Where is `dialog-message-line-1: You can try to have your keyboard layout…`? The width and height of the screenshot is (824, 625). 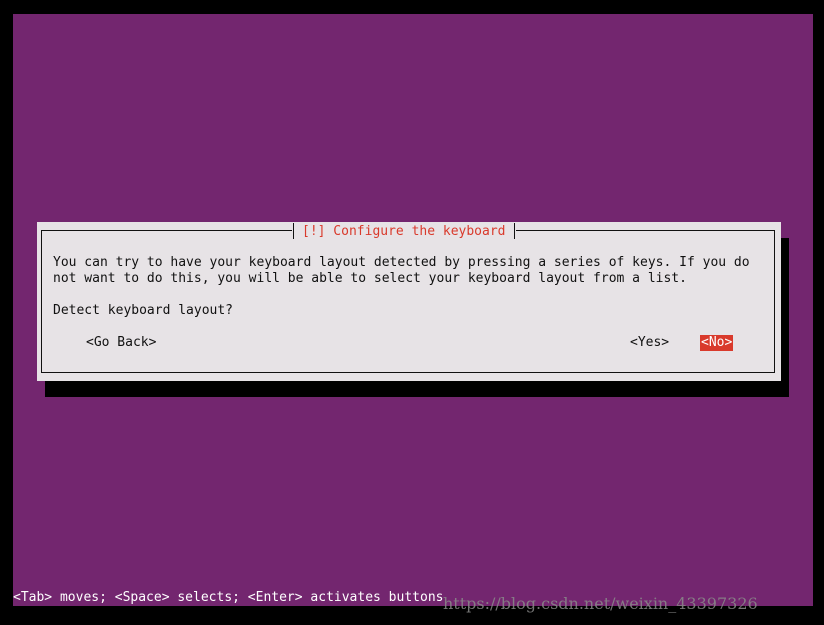
dialog-message-line-1: You can try to have your keyboard layout… is located at coordinates (401, 262).